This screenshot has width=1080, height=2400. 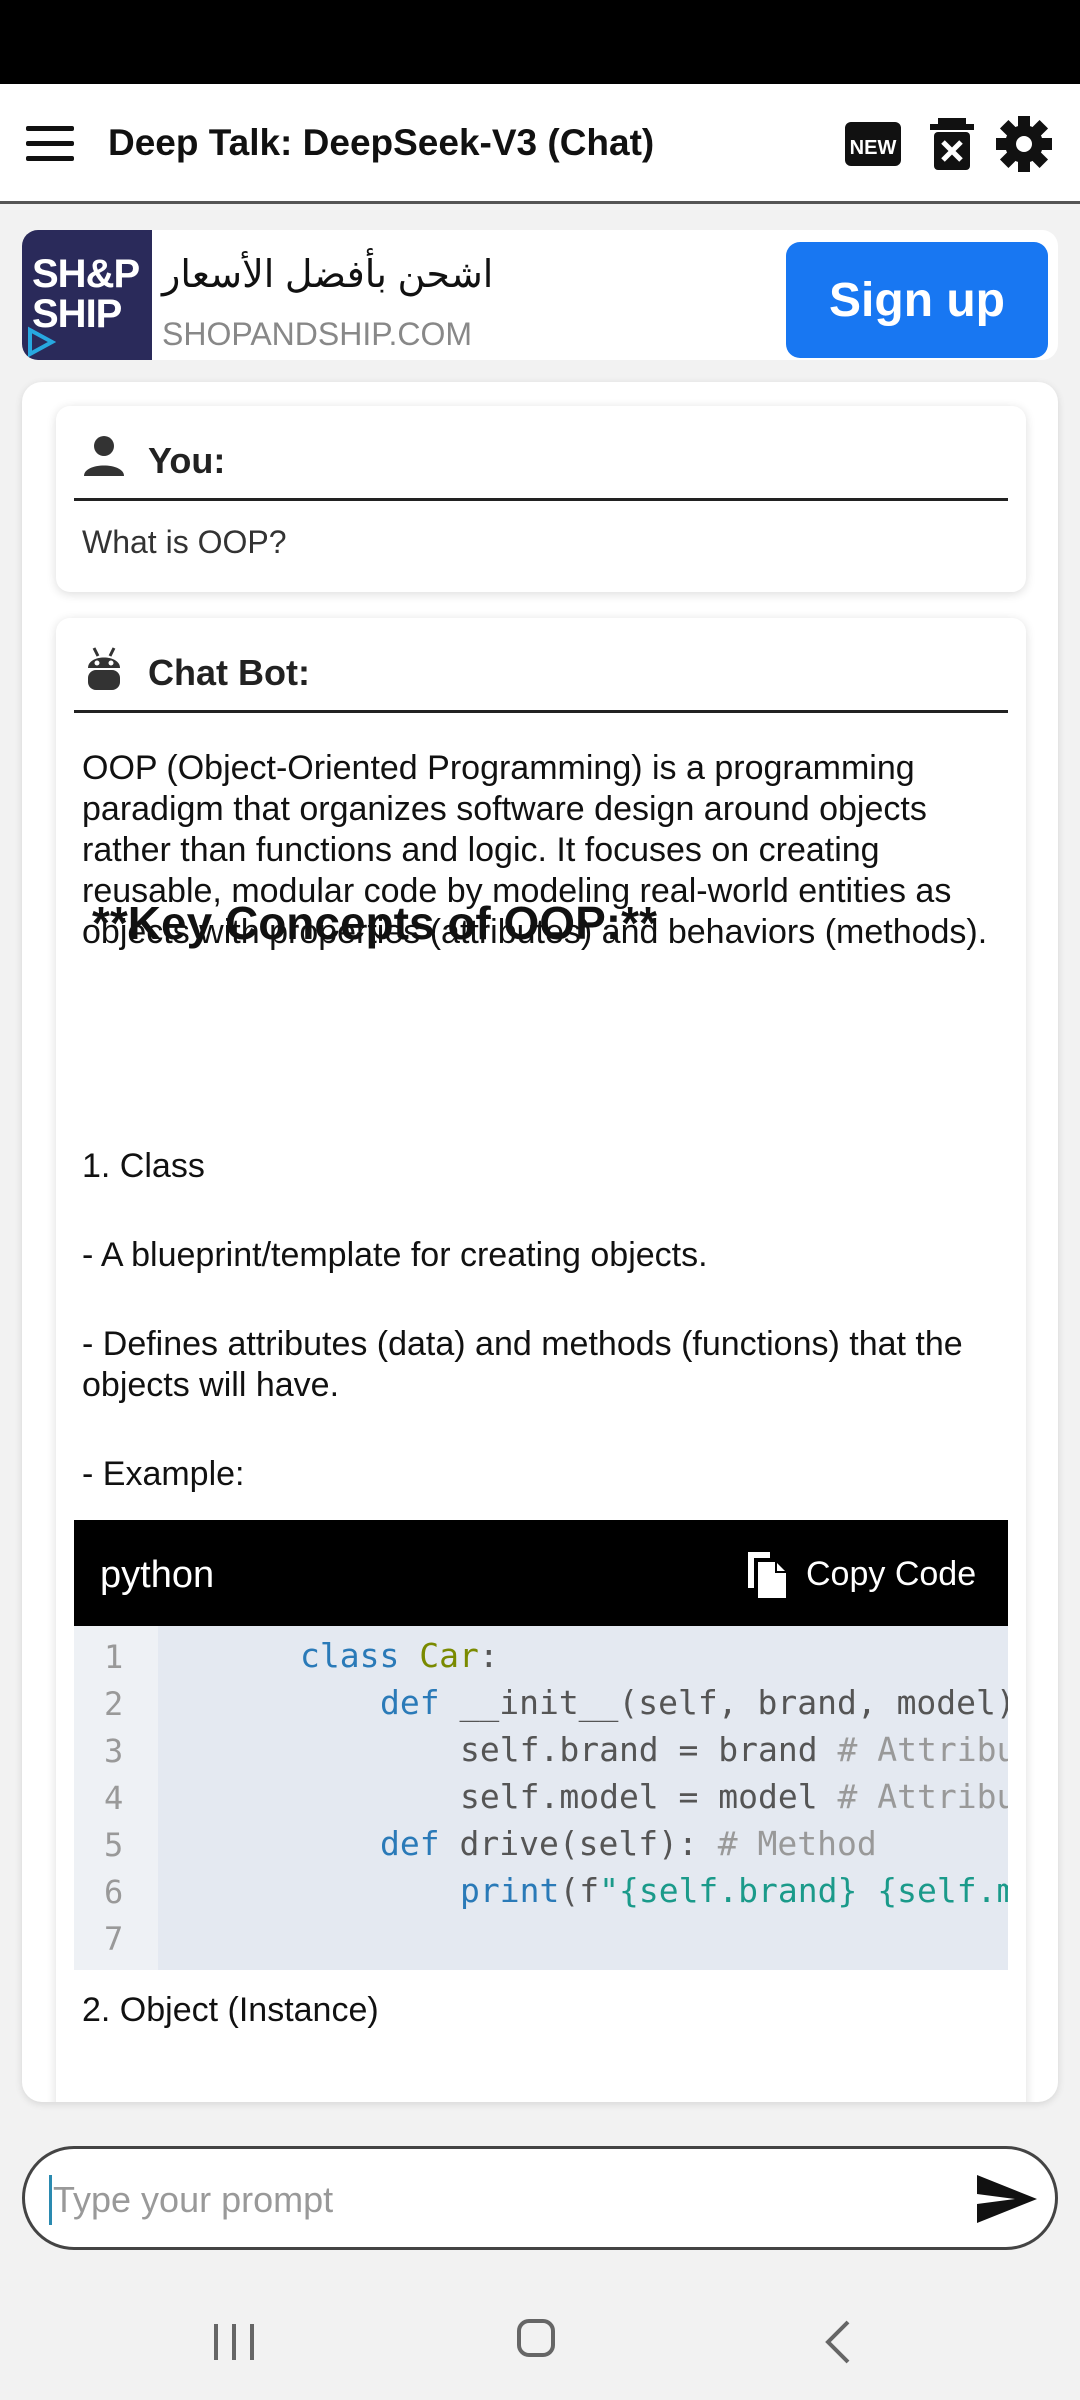 I want to click on settings-gear-icon, so click(x=1024, y=144).